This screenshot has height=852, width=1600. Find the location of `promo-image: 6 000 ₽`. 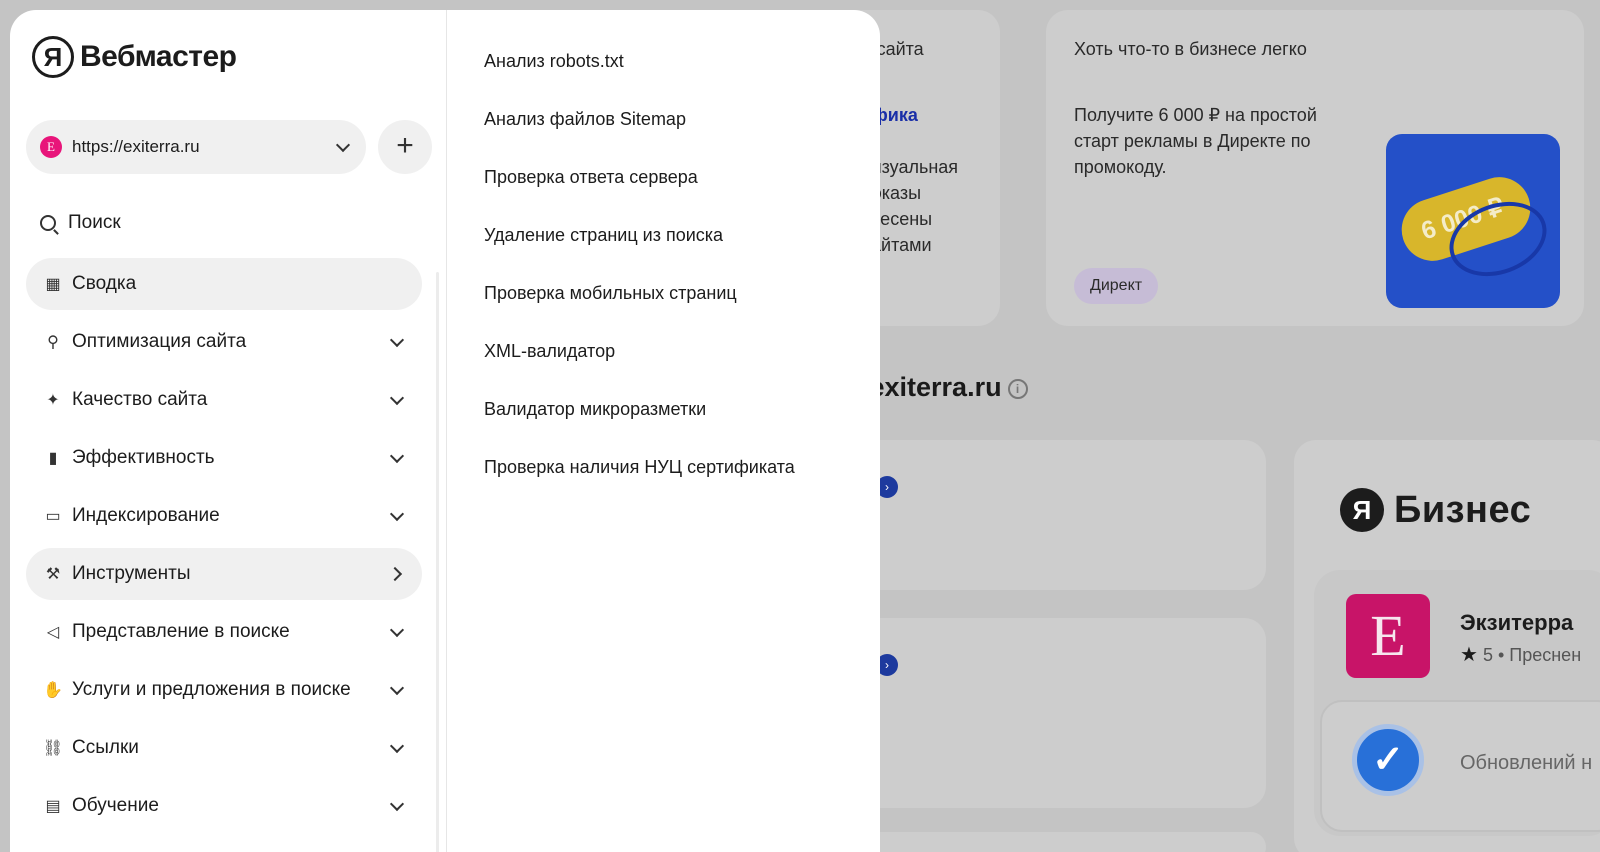

promo-image: 6 000 ₽ is located at coordinates (1473, 221).